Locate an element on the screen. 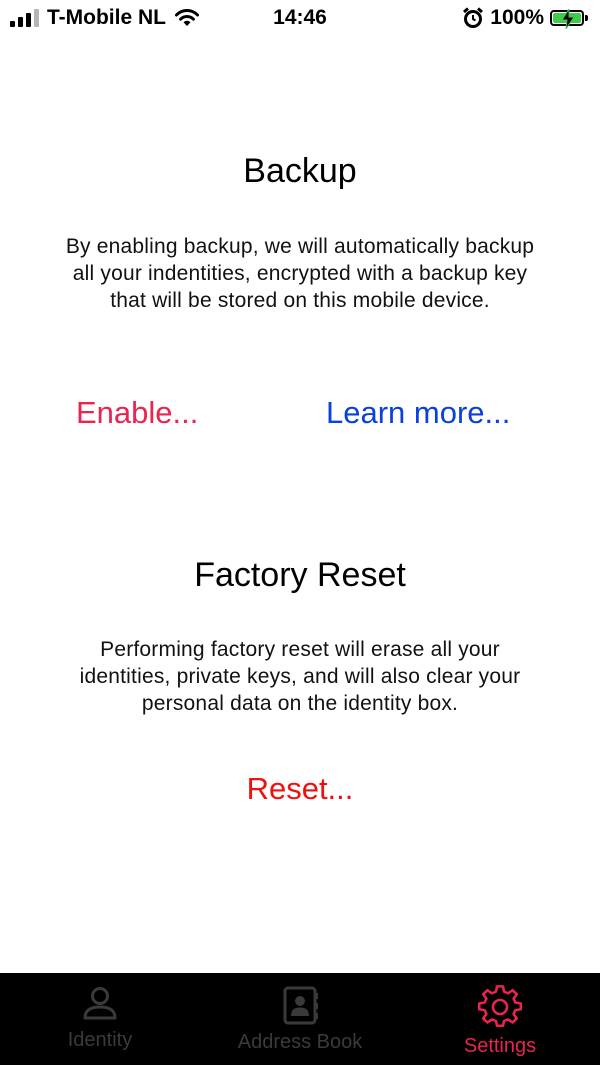 Image resolution: width=600 pixels, height=1065 pixels. address-book-icon is located at coordinates (300, 1005).